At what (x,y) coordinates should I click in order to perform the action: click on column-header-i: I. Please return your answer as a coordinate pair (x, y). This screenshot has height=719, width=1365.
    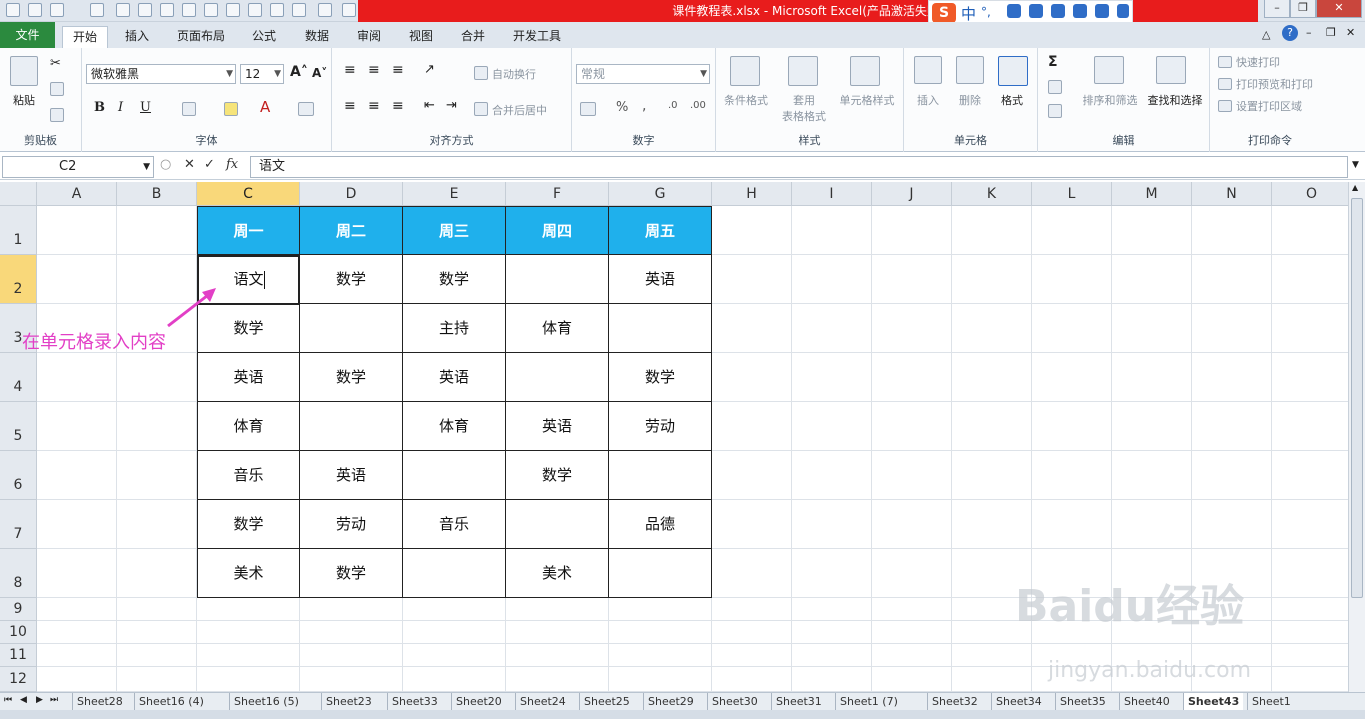
    Looking at the image, I should click on (832, 194).